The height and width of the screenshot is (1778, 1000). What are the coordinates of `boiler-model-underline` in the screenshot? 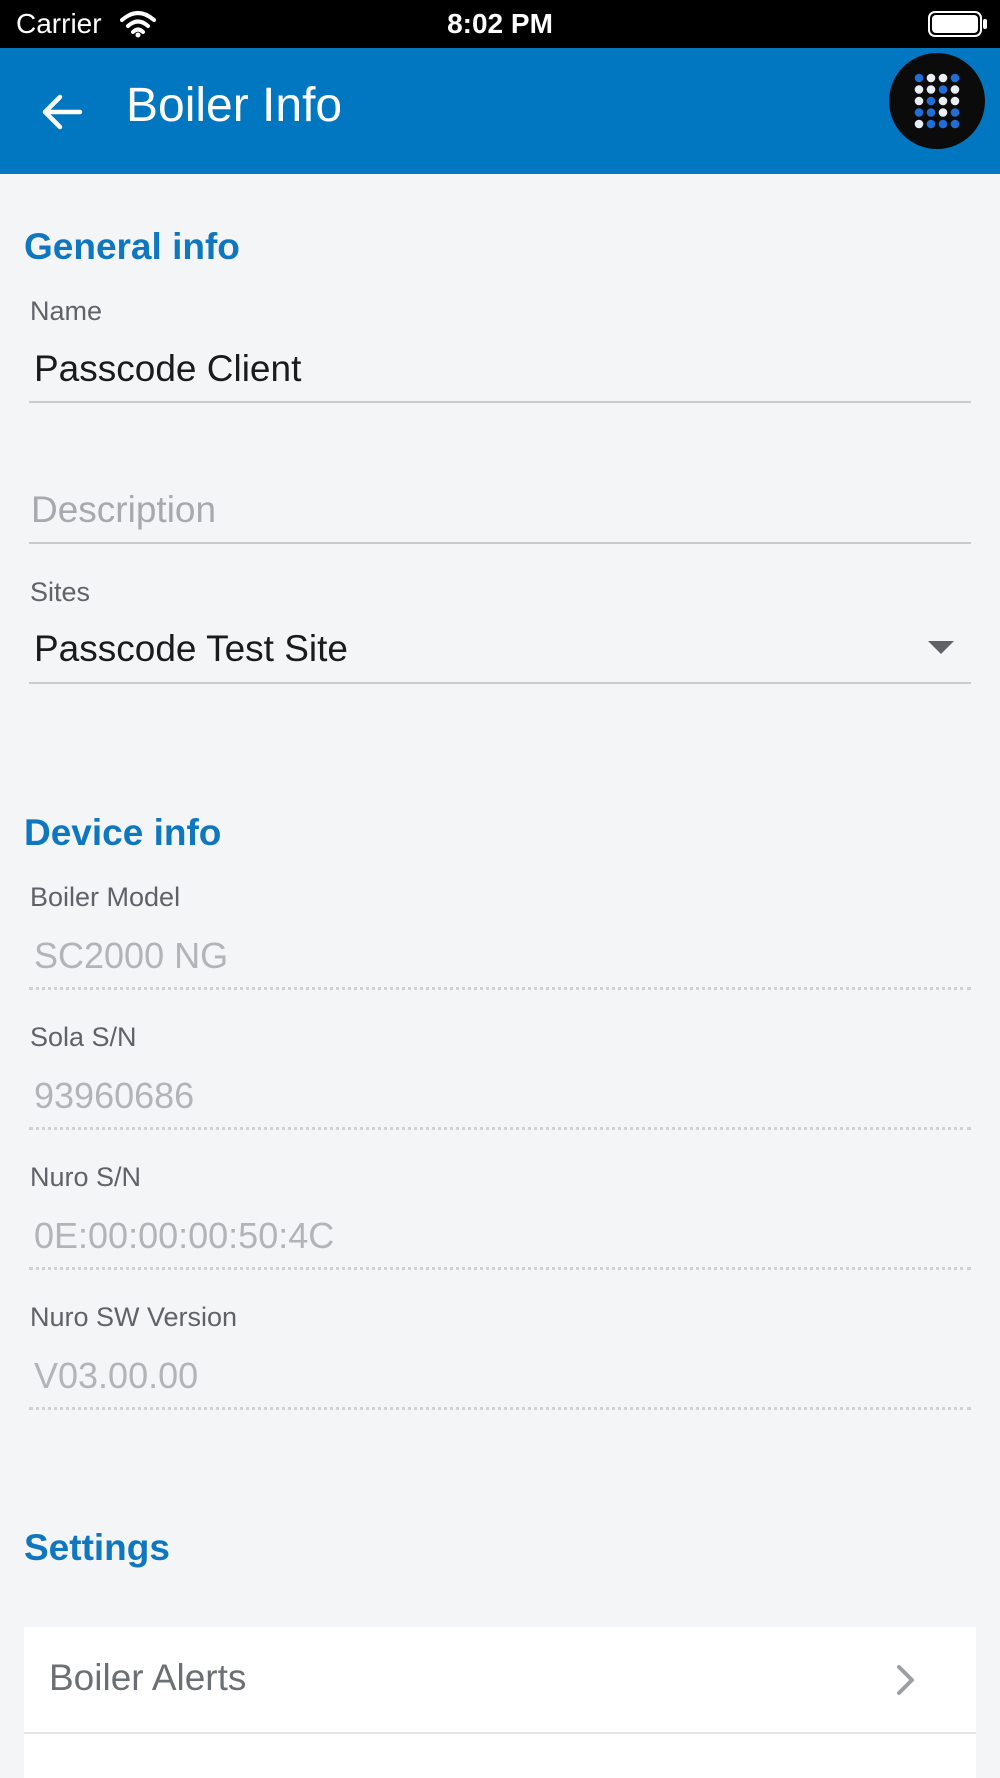 It's located at (500, 988).